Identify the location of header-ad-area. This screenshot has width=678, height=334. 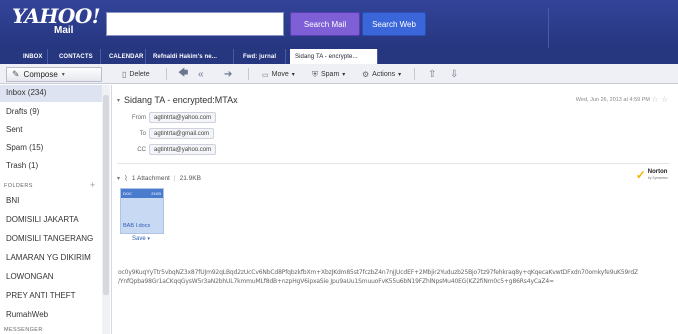
(611, 28).